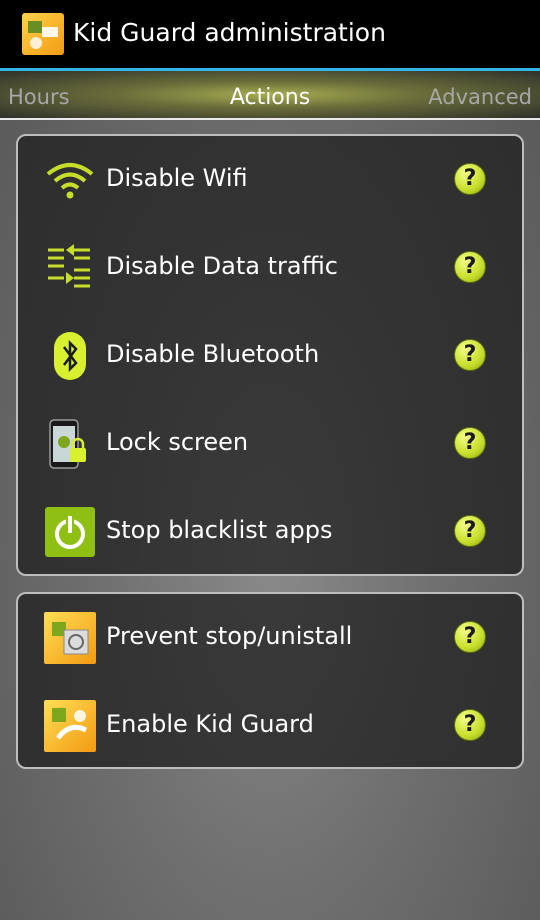  Describe the element at coordinates (70, 268) in the screenshot. I see `data-traffic-icon` at that location.